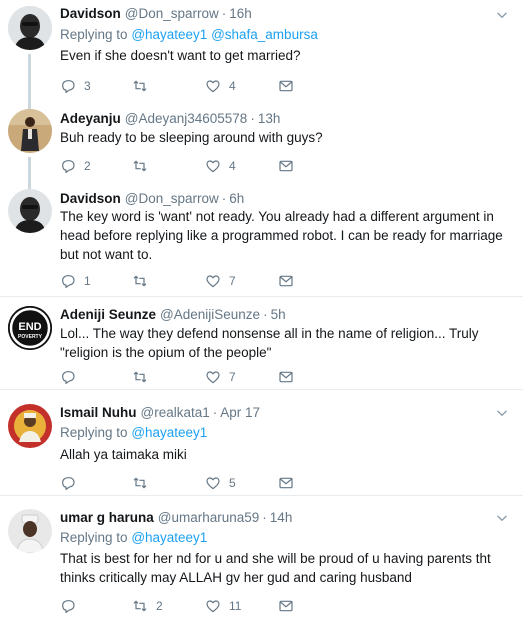 This screenshot has height=621, width=523. What do you see at coordinates (224, 34) in the screenshot?
I see `replying-to-link: @hayateey1 @shafa_ambursa` at bounding box center [224, 34].